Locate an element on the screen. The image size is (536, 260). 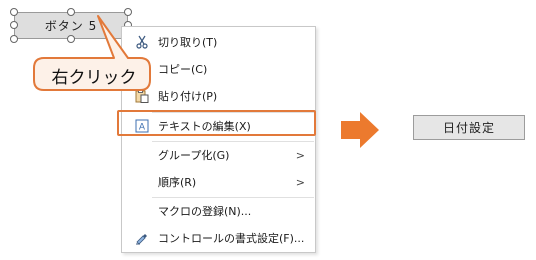
menu-item-label: 切り取り(T) is located at coordinates (188, 42).